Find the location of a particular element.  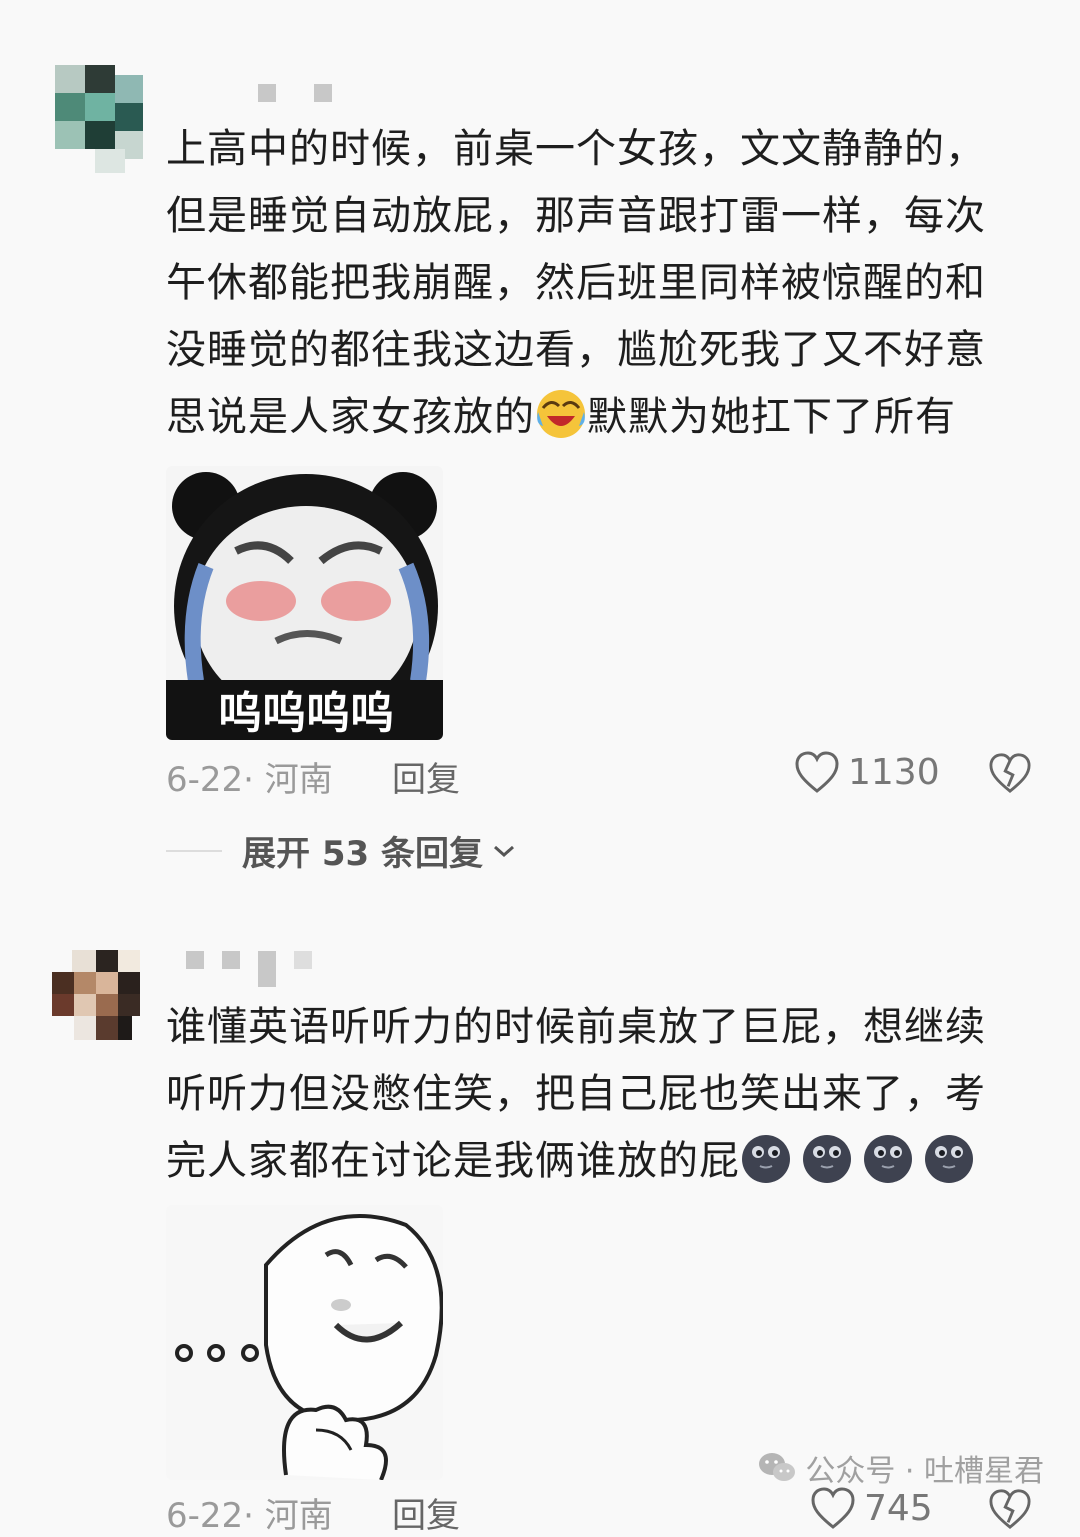

watermark-label: 公众号 · 吐槽星君 is located at coordinates (924, 1471).